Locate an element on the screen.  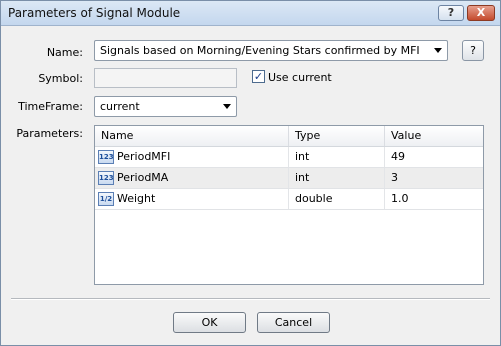
name-label: Name: is located at coordinates (64, 52).